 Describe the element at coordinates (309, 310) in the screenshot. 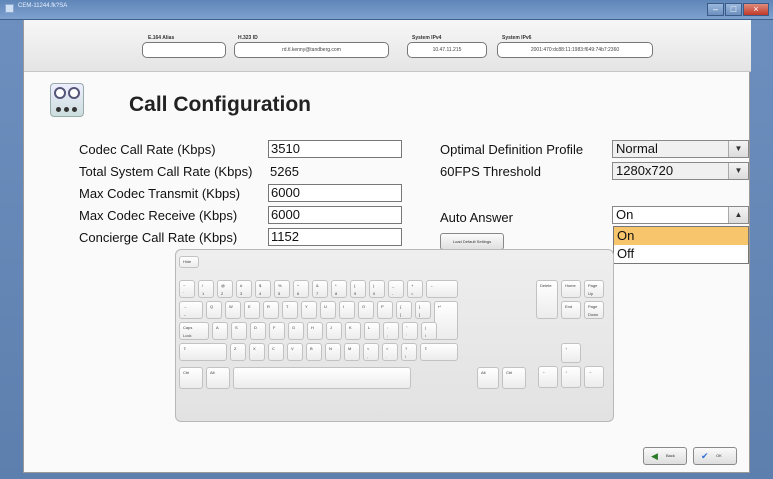

I see `key: Y` at that location.